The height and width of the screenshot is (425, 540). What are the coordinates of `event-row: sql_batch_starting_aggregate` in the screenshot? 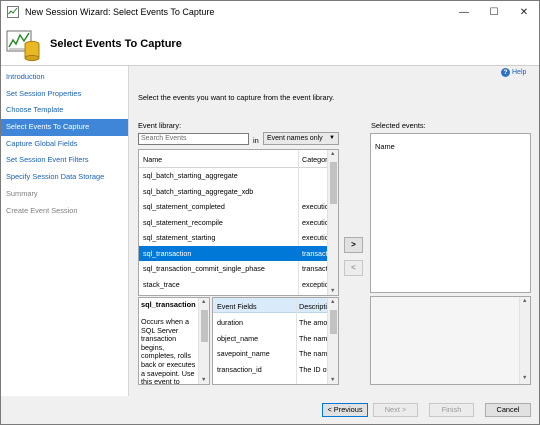 It's located at (233, 176).